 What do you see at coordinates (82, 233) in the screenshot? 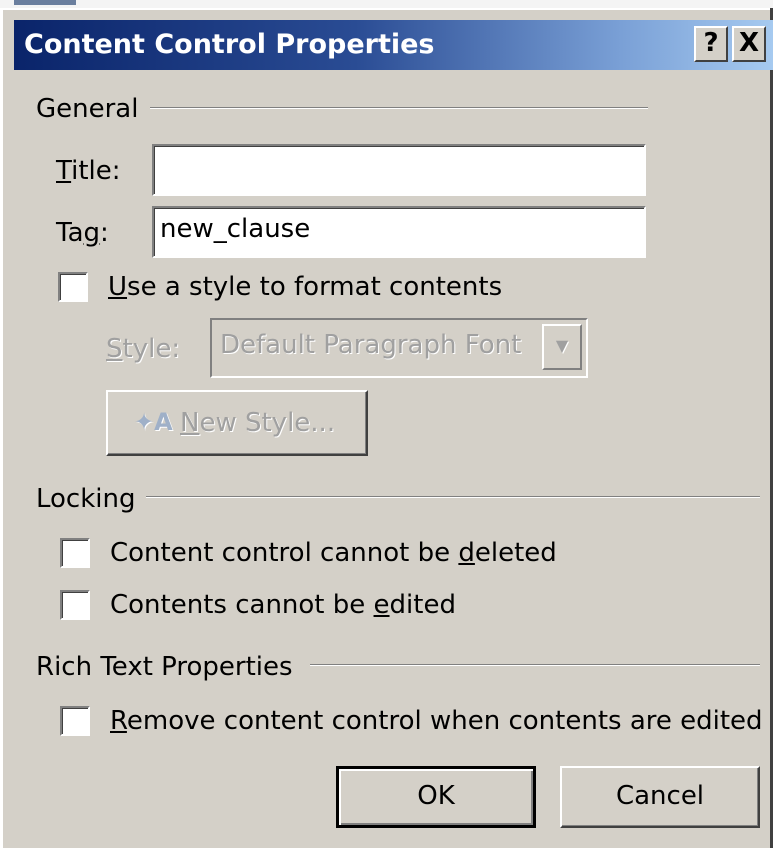
I see `tag-label: Tag:` at bounding box center [82, 233].